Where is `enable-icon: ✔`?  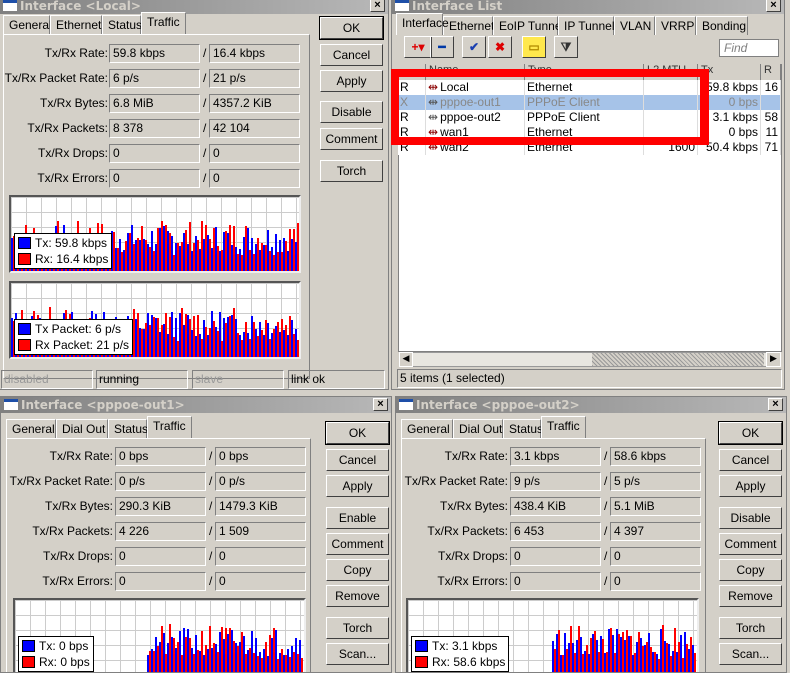
enable-icon: ✔ is located at coordinates (474, 47).